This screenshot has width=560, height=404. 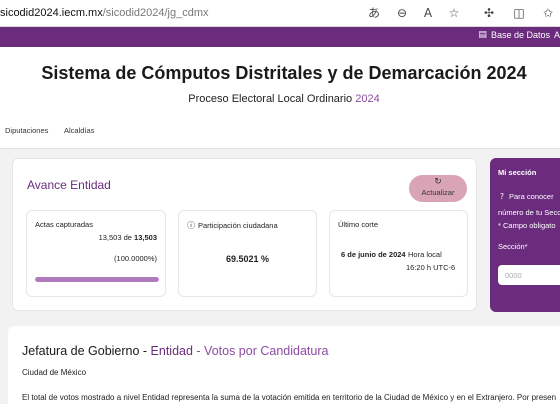 I want to click on zoom-icon: ⊖, so click(x=402, y=13).